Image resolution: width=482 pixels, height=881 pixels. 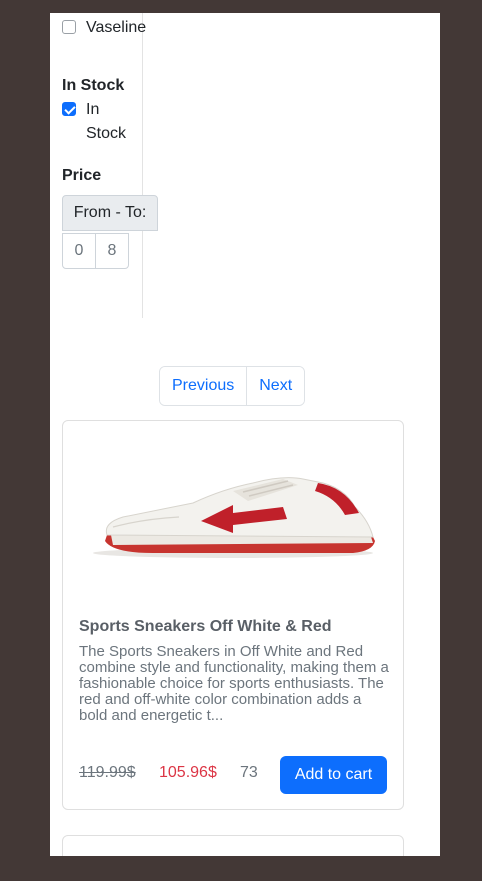 I want to click on stock-count: 73, so click(x=249, y=772).